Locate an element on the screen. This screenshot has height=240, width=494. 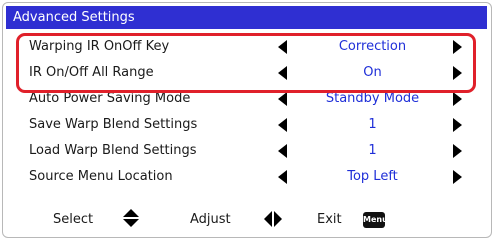
exit-hint-label: Exit is located at coordinates (329, 219).